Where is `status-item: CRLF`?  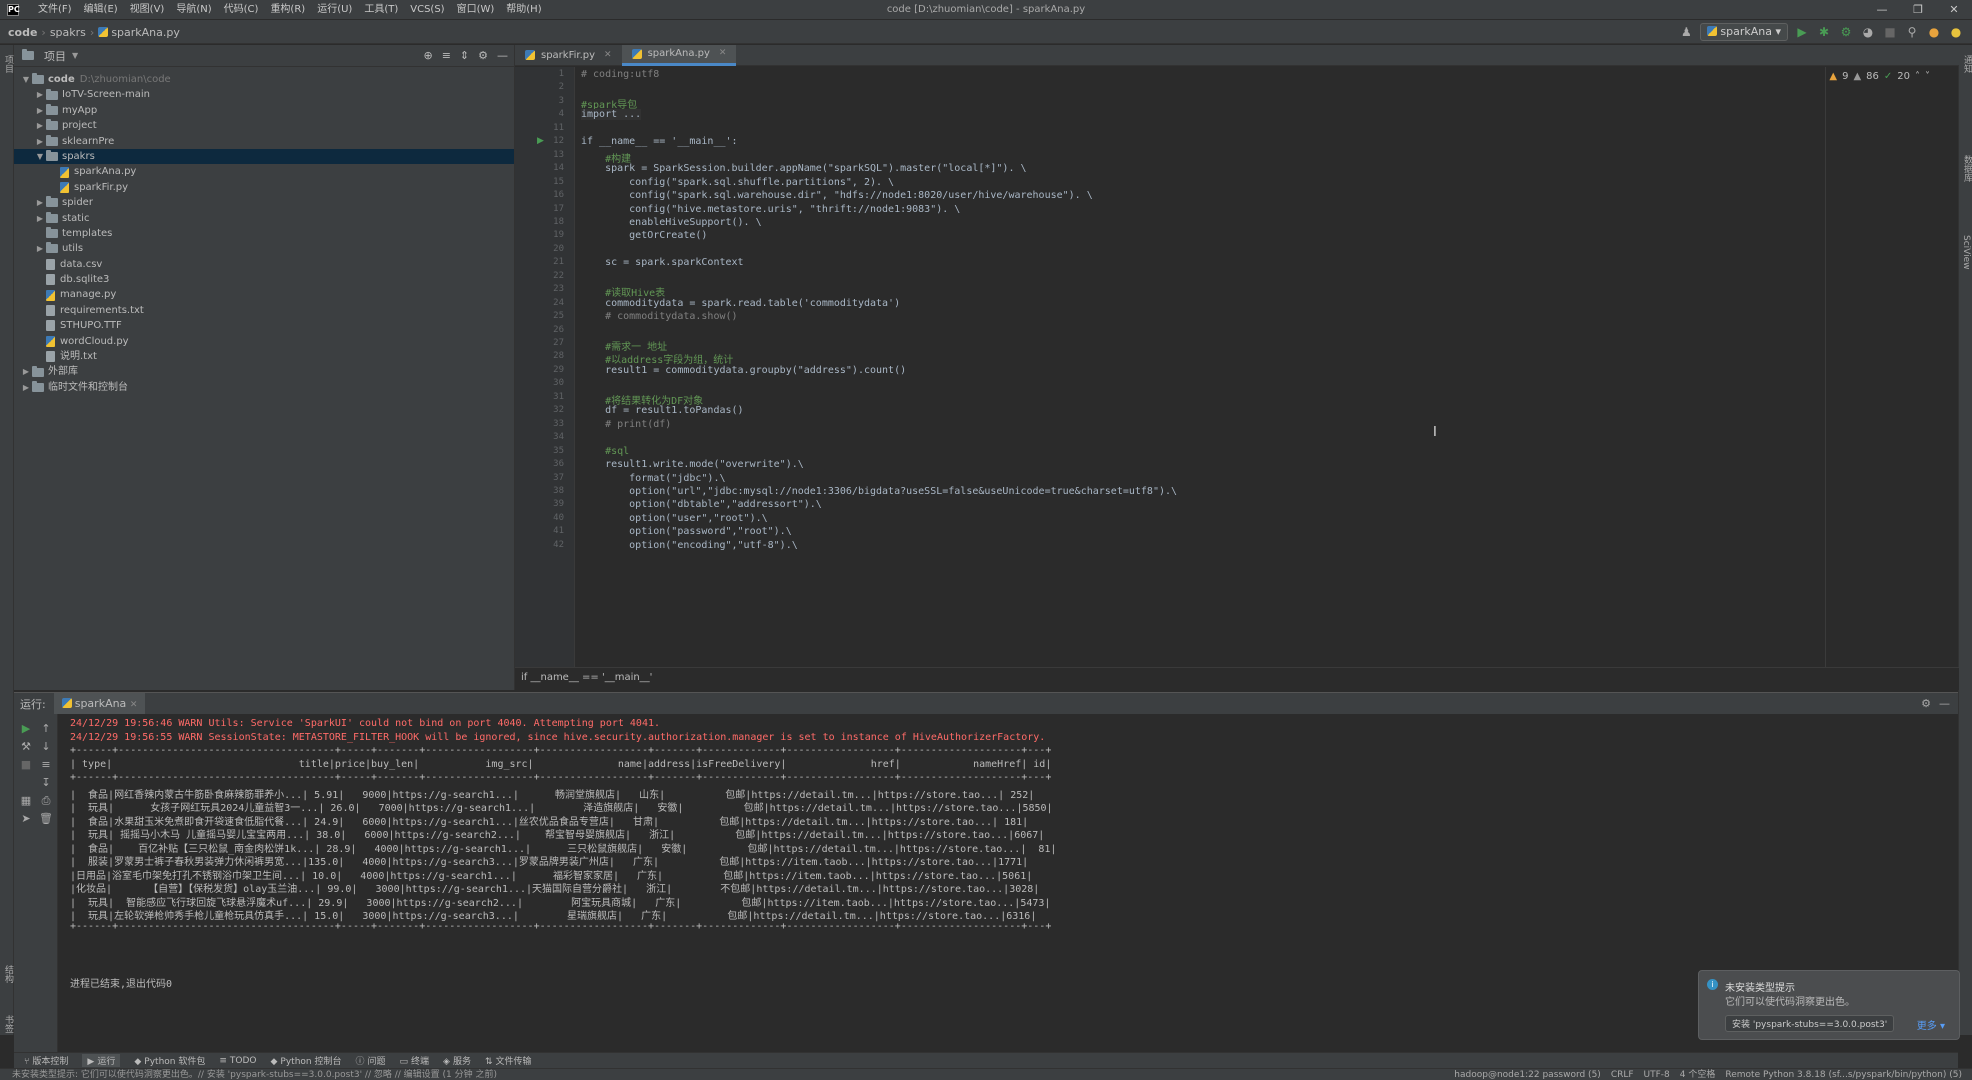
status-item: CRLF is located at coordinates (1622, 1074).